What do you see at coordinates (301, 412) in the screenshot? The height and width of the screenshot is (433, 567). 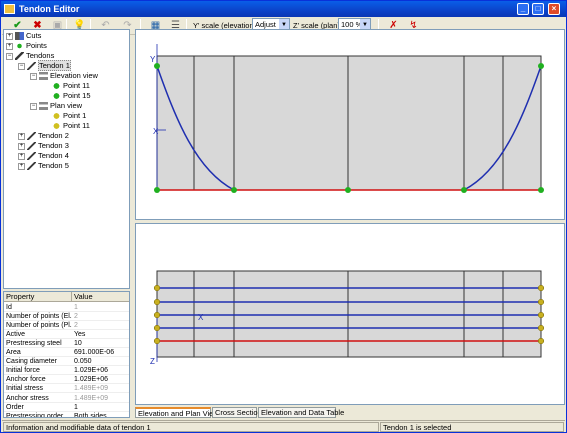 I see `tab-elevation-data-table: Elevation and Data Table` at bounding box center [301, 412].